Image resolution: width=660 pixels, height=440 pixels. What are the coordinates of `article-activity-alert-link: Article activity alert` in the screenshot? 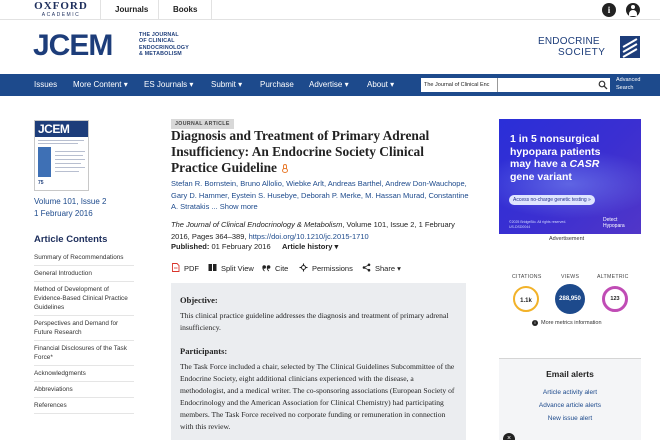 It's located at (570, 392).